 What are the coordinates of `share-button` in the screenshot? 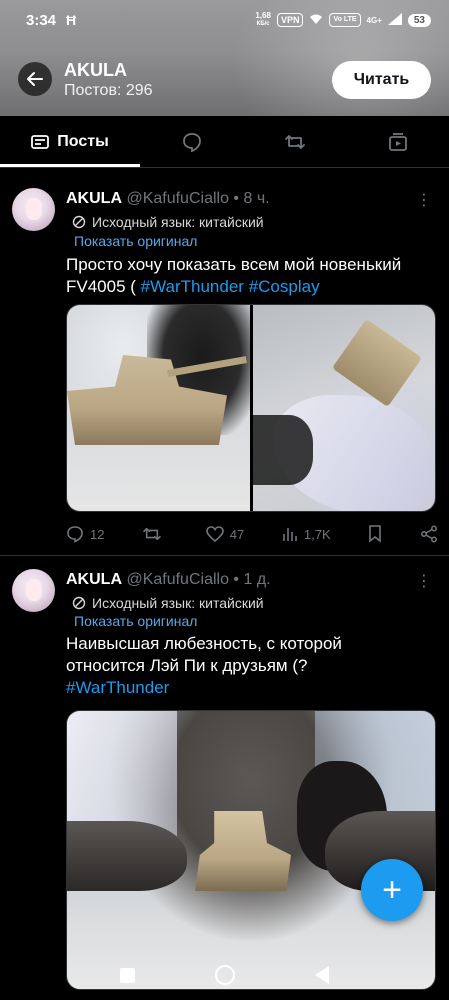 It's located at (429, 534).